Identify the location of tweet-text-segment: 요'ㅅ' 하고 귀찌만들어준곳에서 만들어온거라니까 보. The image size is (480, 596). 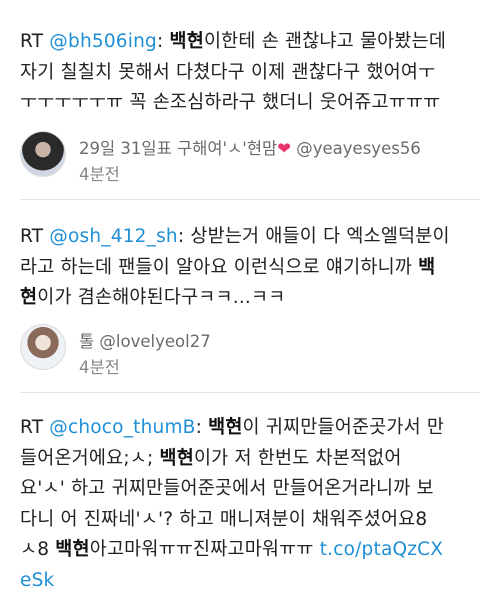
(227, 488).